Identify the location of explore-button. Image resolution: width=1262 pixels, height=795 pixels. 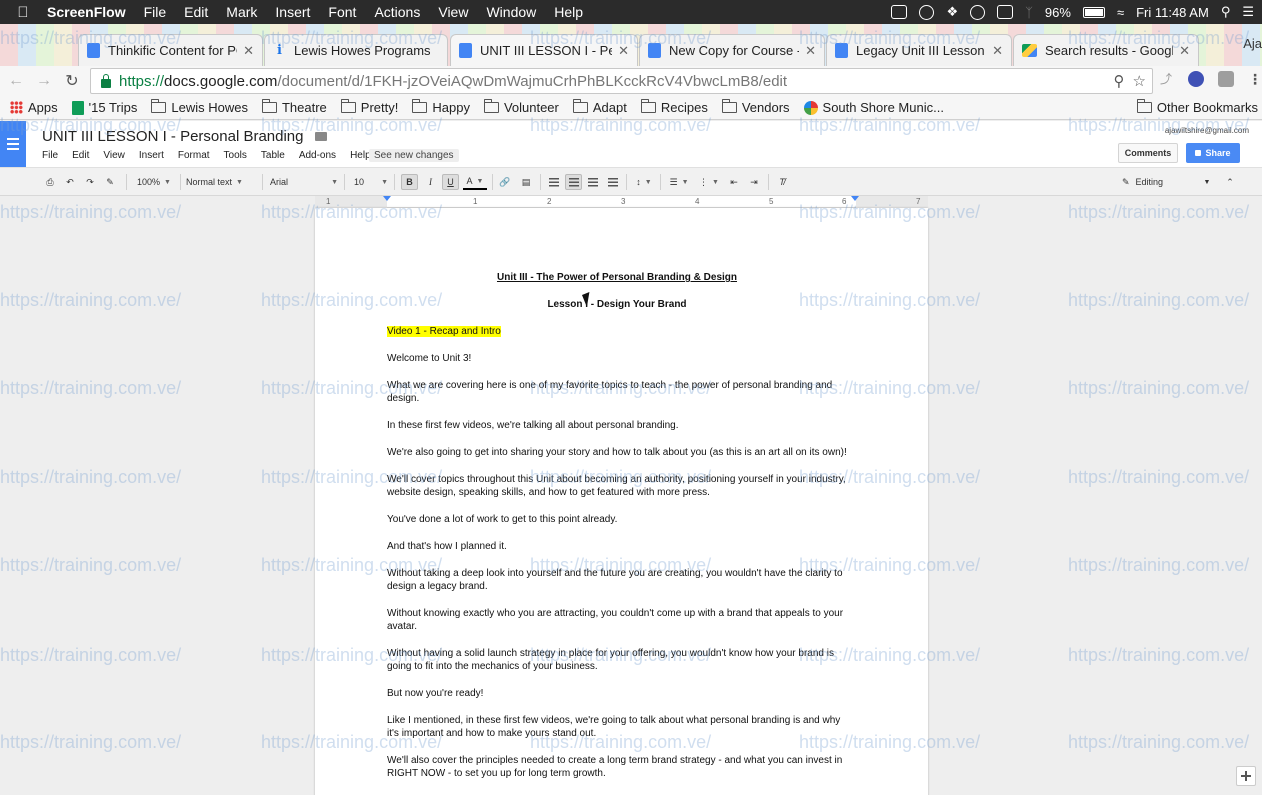
(1246, 776).